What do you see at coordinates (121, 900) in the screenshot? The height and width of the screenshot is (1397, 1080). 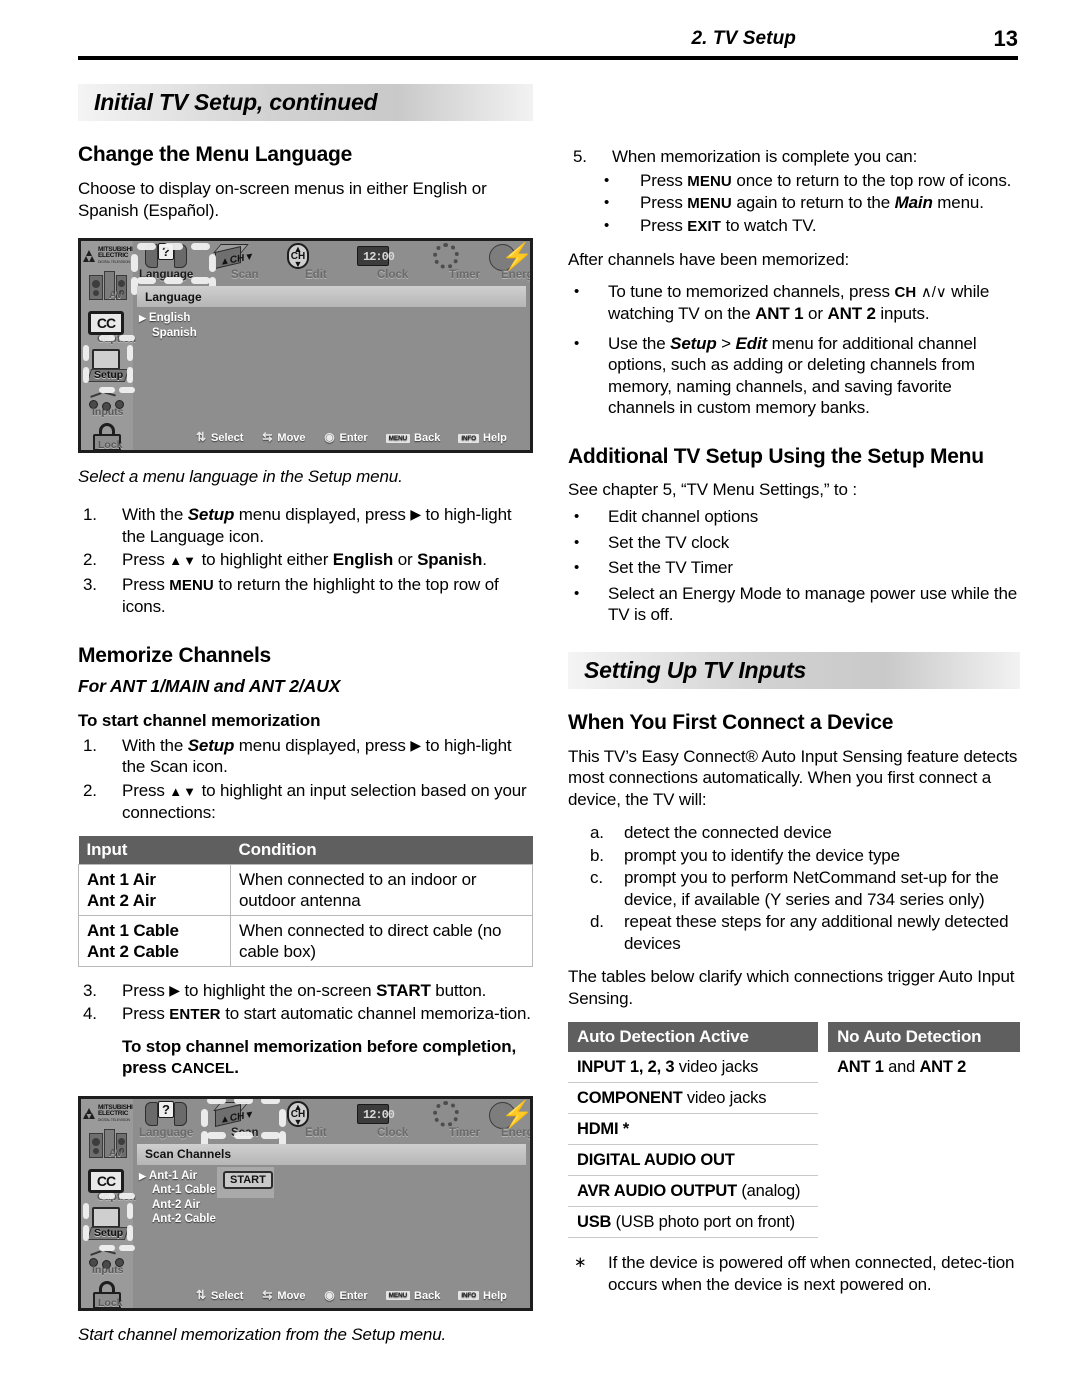 I see `input-ant2-air: Ant 2 Air` at bounding box center [121, 900].